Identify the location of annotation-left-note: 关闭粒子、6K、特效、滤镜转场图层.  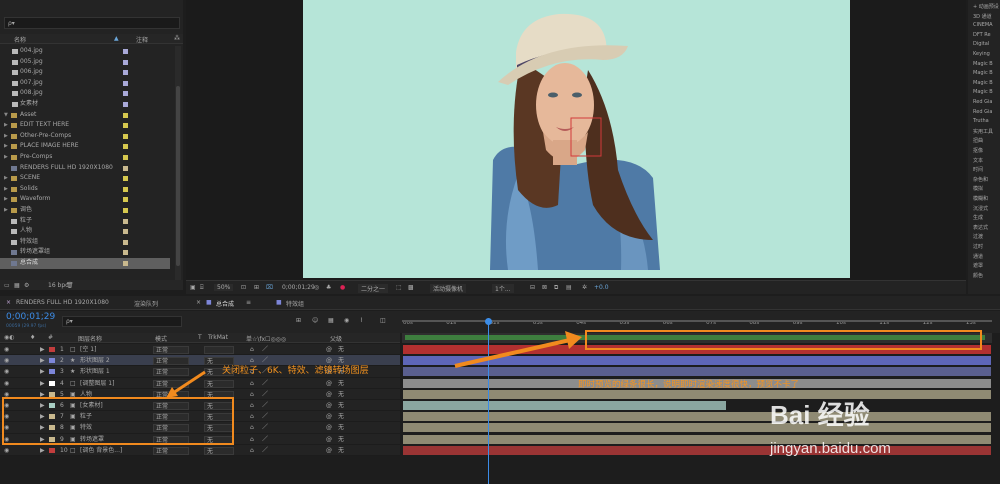
(295, 371).